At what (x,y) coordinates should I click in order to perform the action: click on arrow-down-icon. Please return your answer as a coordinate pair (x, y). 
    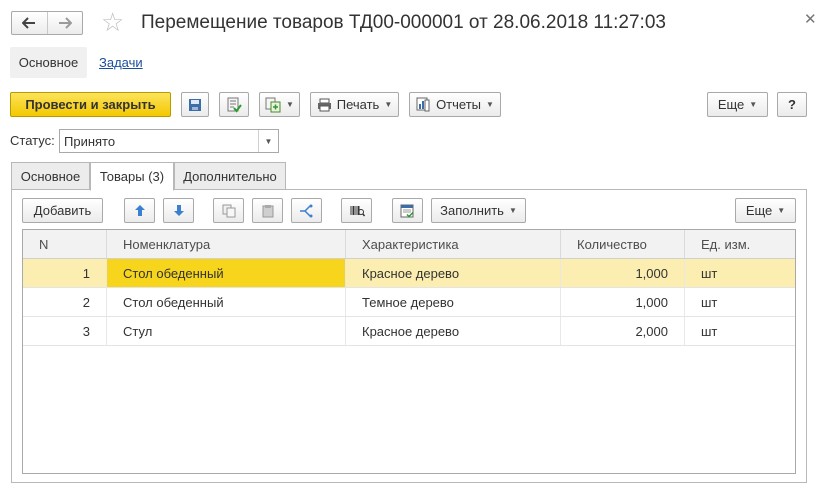
    Looking at the image, I should click on (178, 210).